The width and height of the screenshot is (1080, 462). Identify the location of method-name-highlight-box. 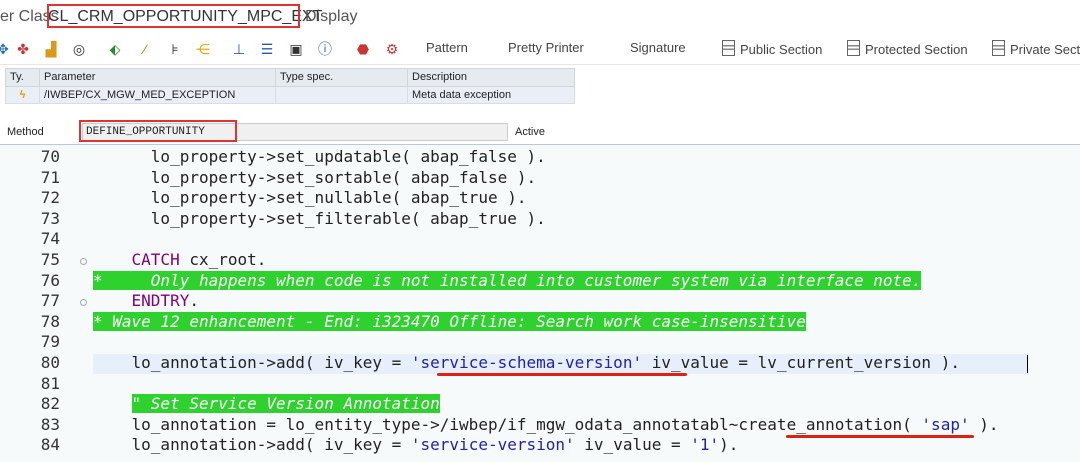
(158, 131).